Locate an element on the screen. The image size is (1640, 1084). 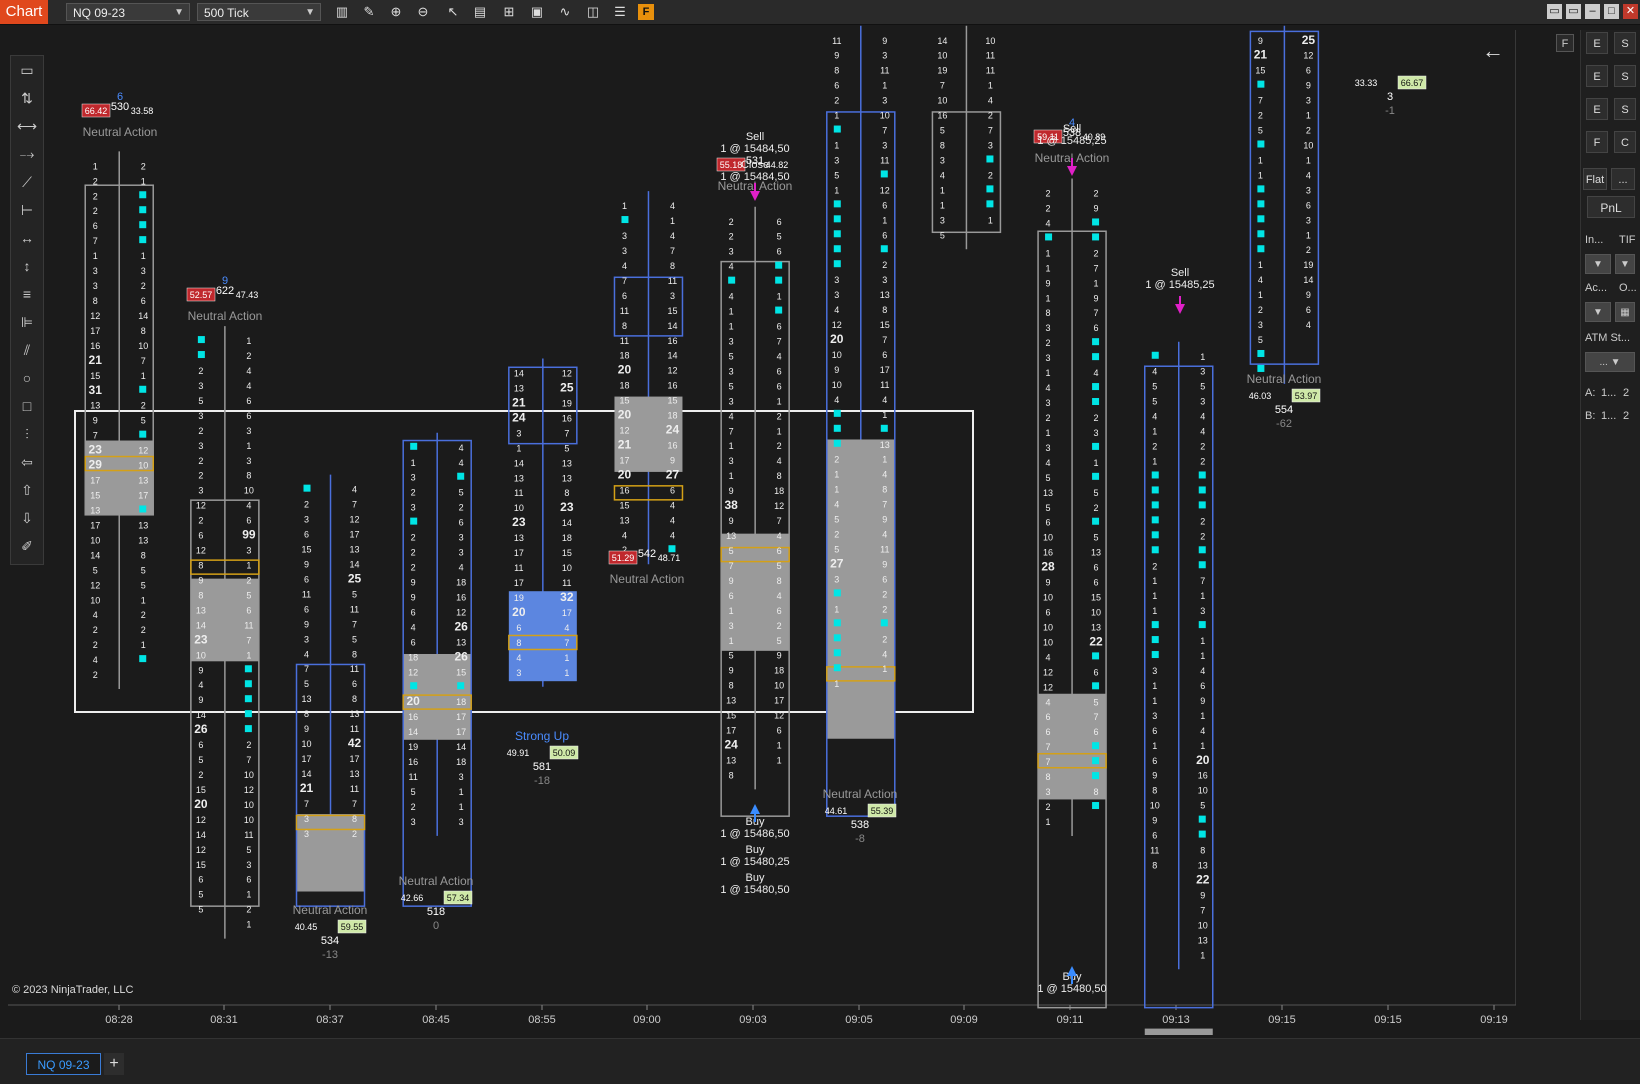
bid-volume: 7 is located at coordinates (731, 431).